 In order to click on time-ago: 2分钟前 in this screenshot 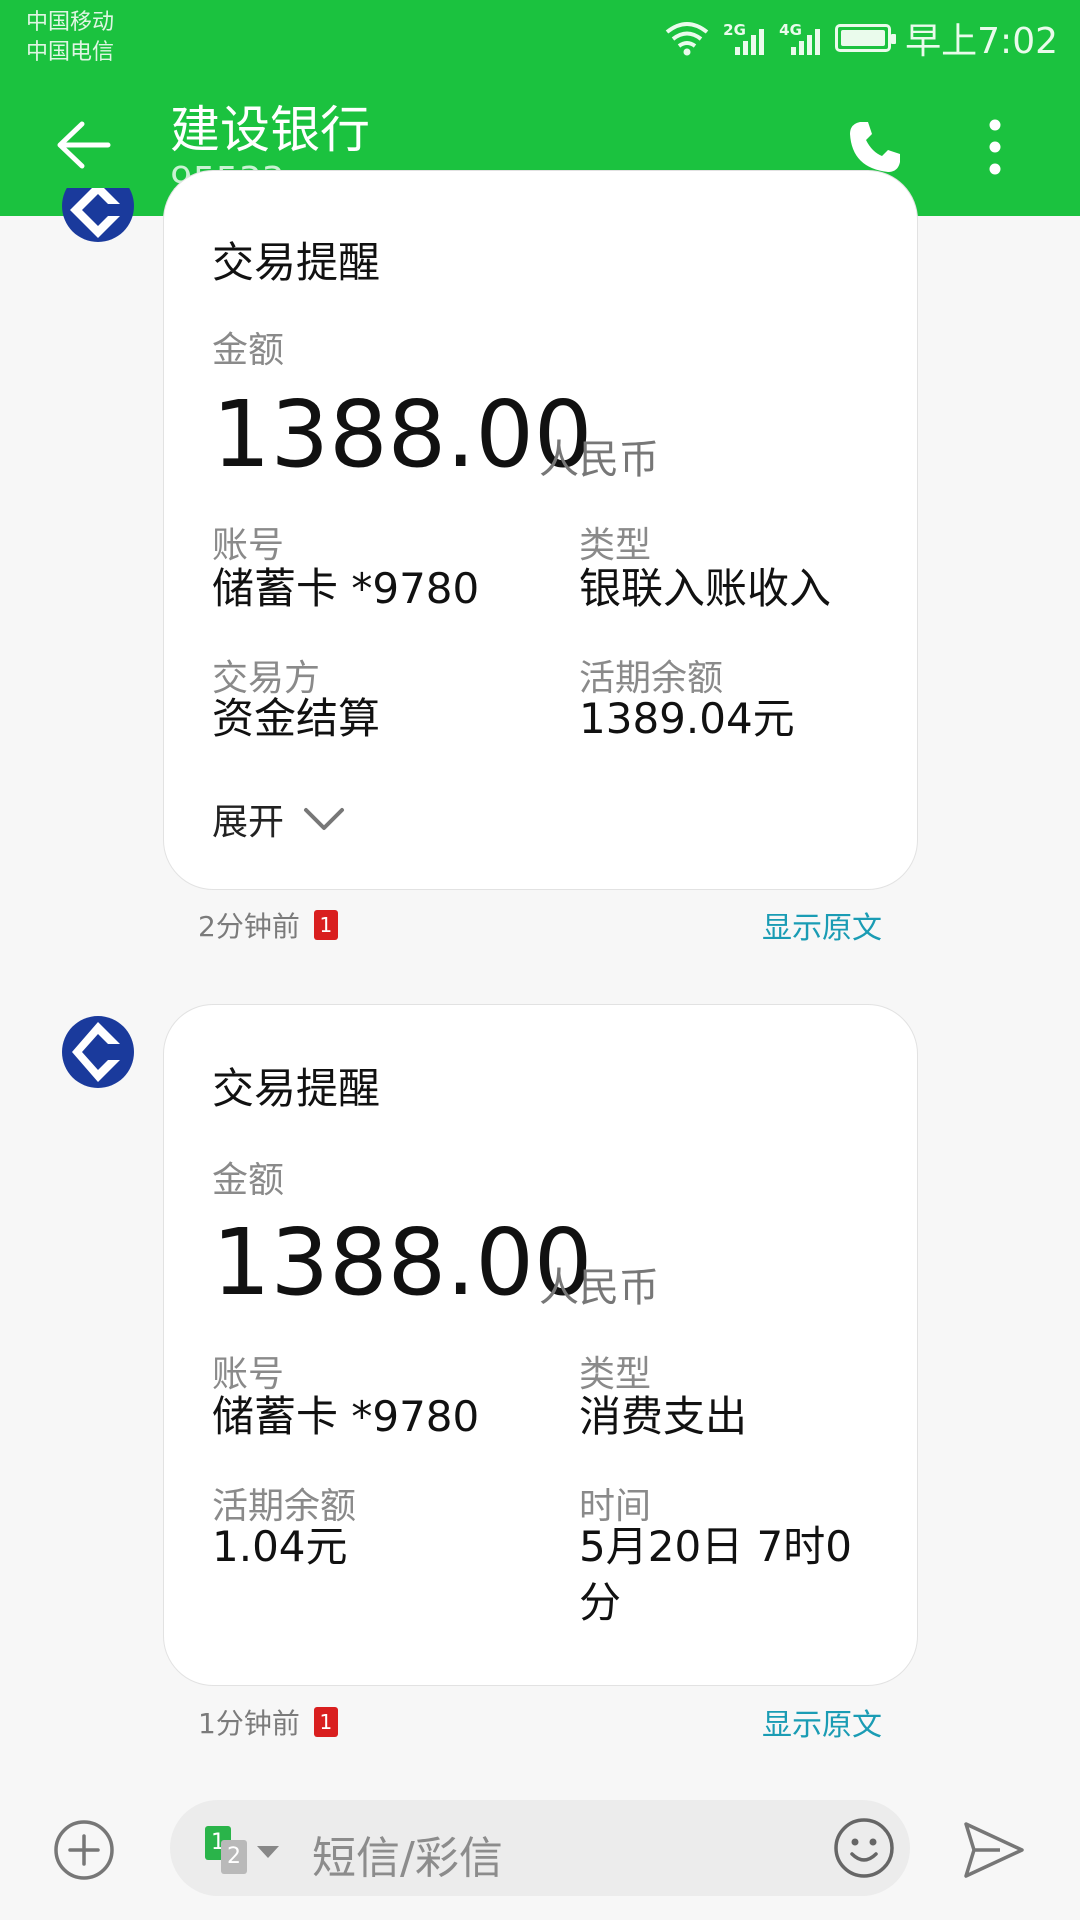, I will do `click(249, 926)`.